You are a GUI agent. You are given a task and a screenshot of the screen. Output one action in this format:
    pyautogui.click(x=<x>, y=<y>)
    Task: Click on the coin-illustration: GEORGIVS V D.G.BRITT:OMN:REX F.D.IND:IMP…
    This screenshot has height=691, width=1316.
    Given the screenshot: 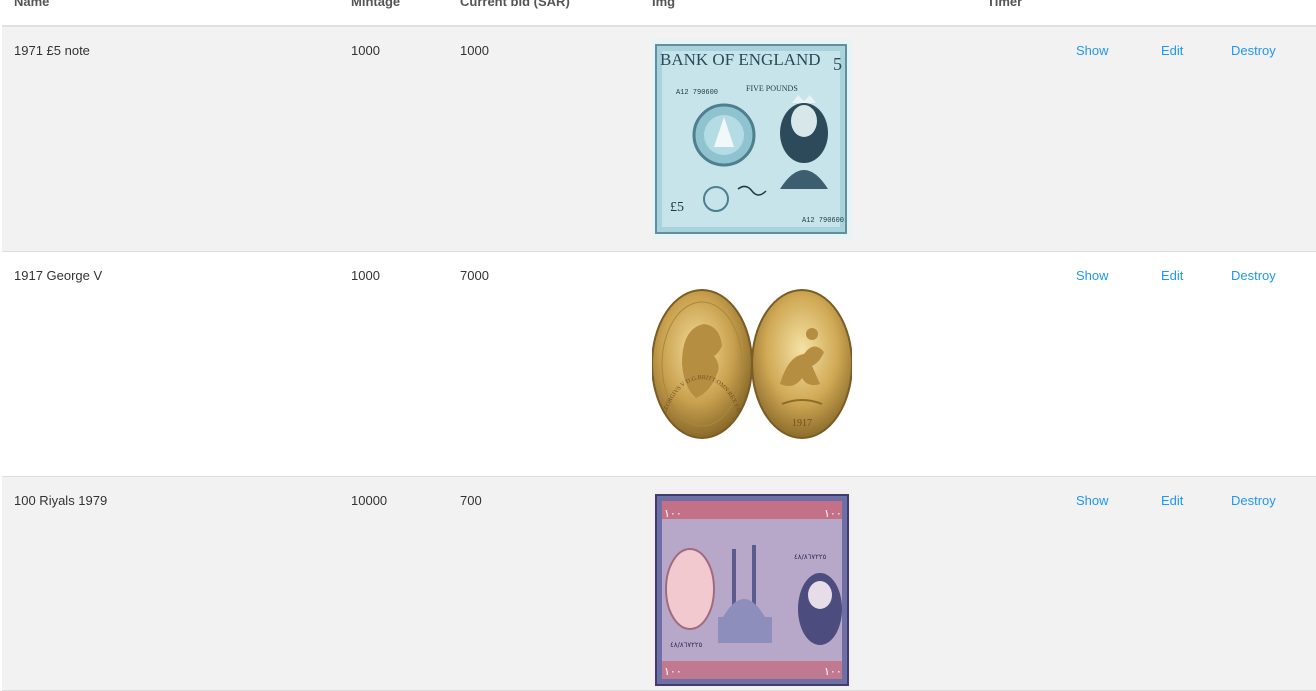 What is the action you would take?
    pyautogui.click(x=752, y=364)
    